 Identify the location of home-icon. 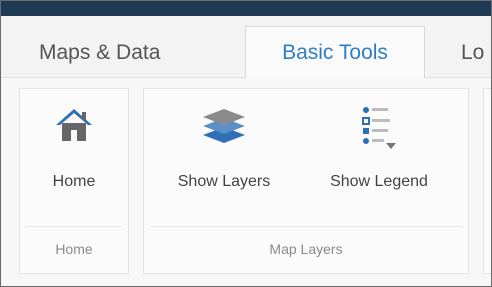
(74, 127).